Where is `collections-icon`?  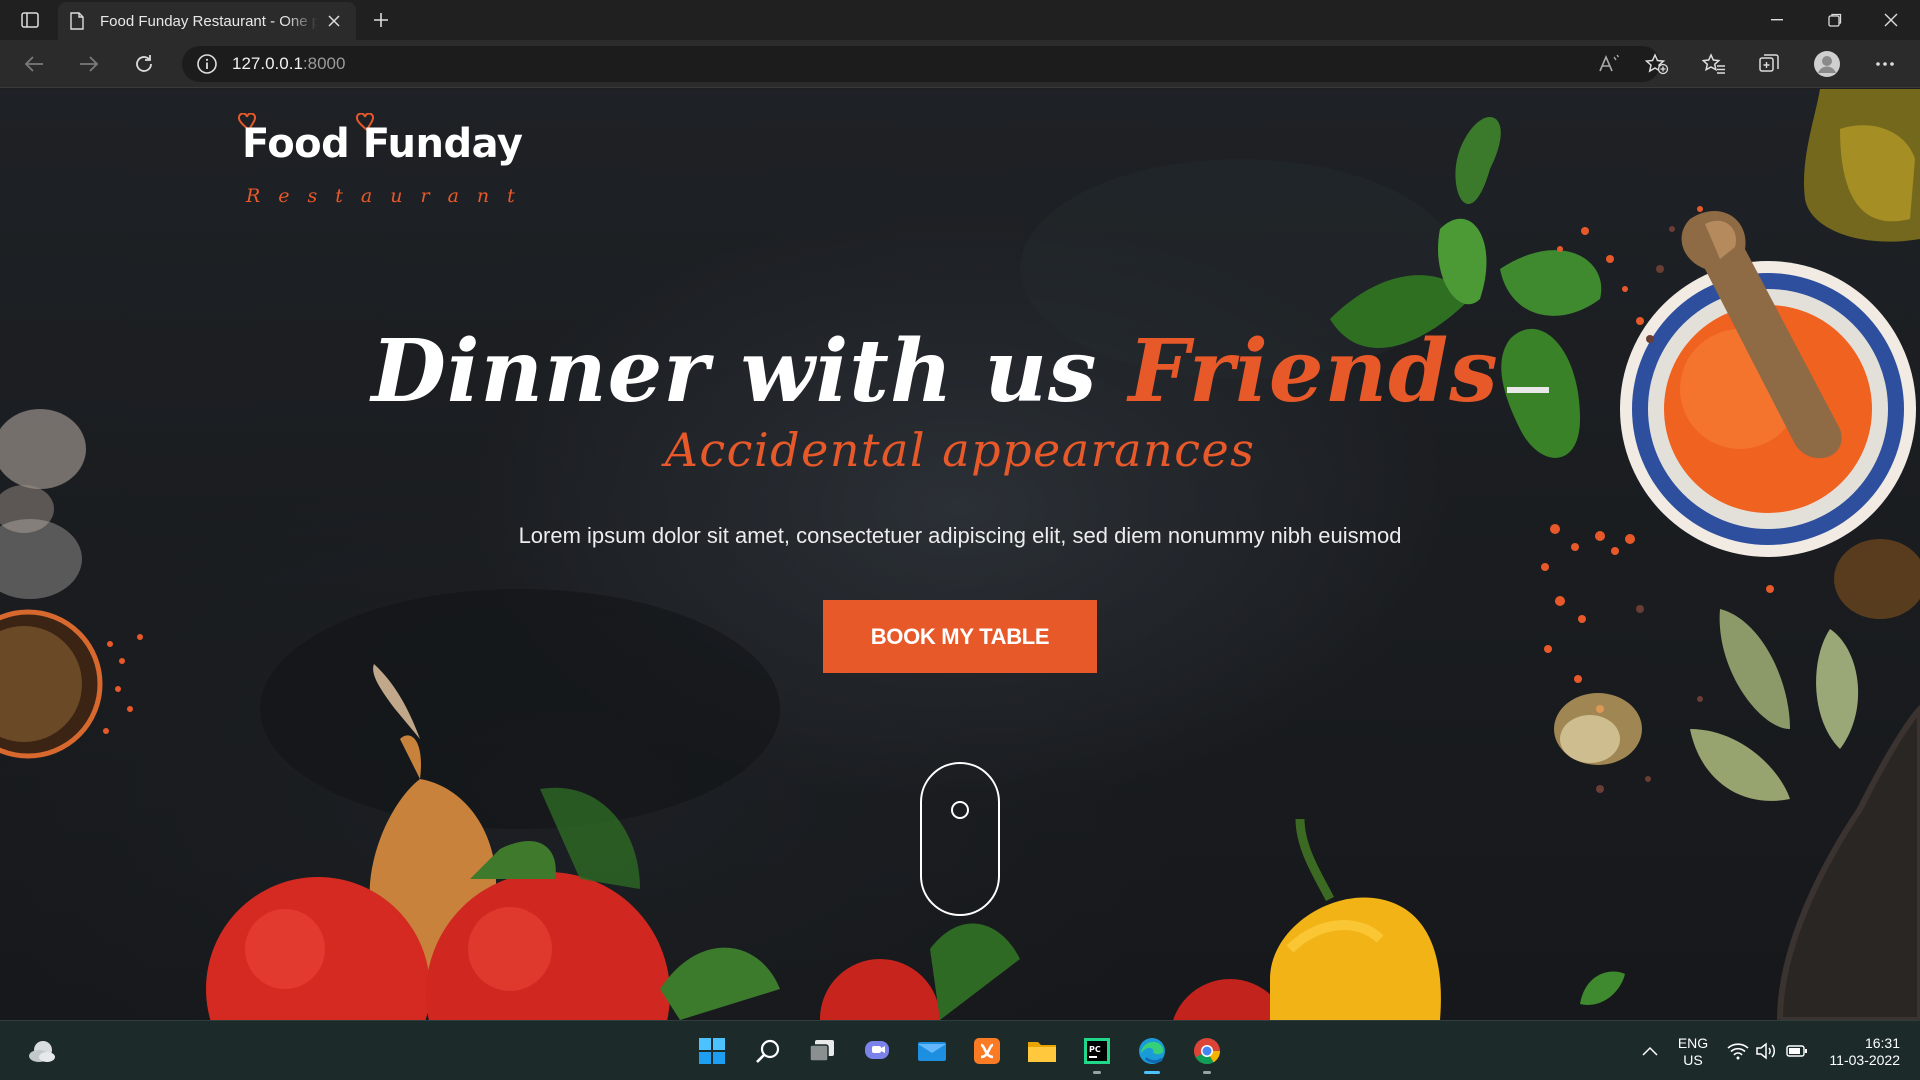 collections-icon is located at coordinates (1769, 64).